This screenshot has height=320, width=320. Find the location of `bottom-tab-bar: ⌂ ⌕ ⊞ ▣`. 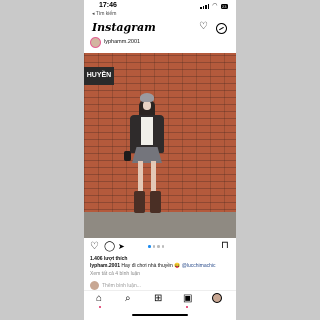

bottom-tab-bar: ⌂ ⌕ ⊞ ▣ is located at coordinates (160, 300).